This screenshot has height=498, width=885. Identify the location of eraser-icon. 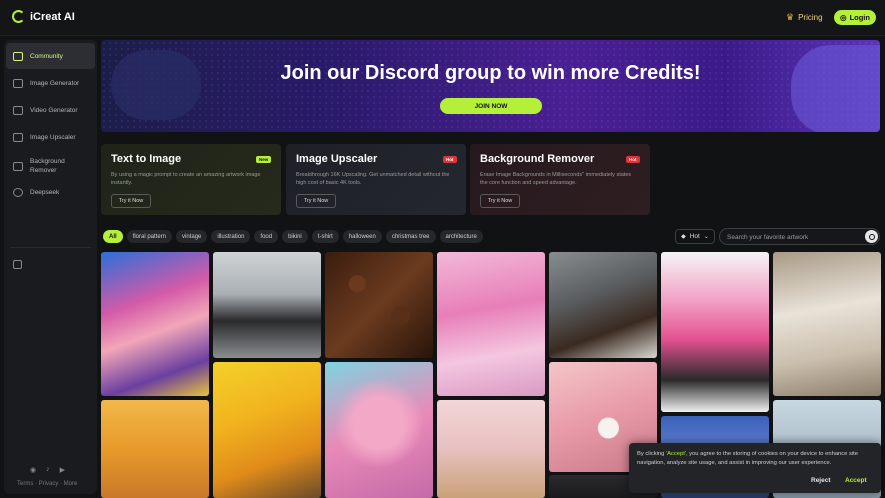
(18, 166).